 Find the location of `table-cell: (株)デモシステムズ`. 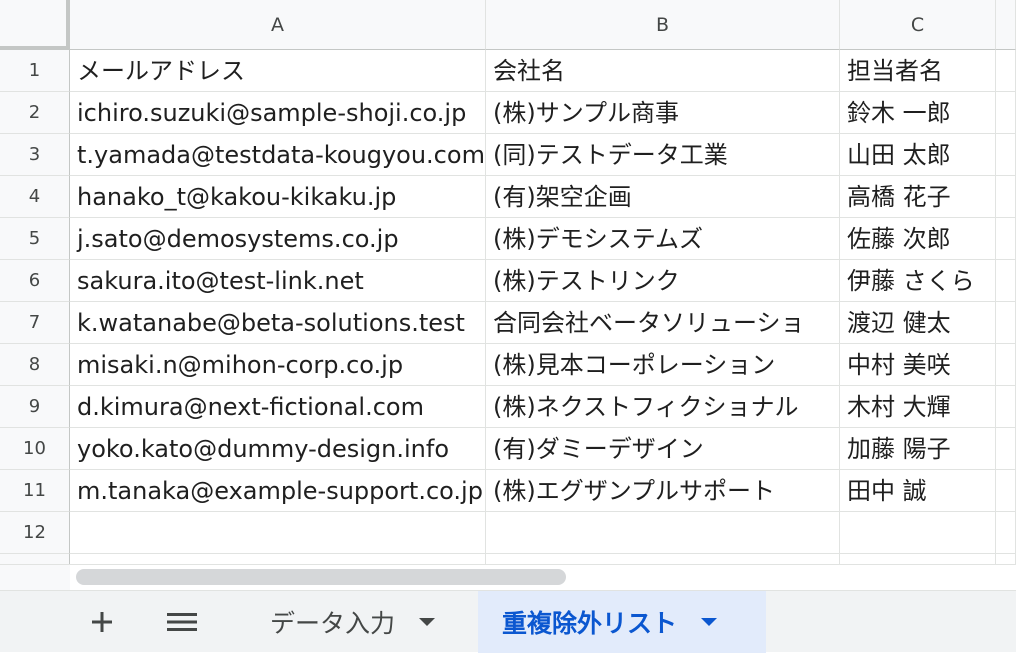

table-cell: (株)デモシステムズ is located at coordinates (663, 239).